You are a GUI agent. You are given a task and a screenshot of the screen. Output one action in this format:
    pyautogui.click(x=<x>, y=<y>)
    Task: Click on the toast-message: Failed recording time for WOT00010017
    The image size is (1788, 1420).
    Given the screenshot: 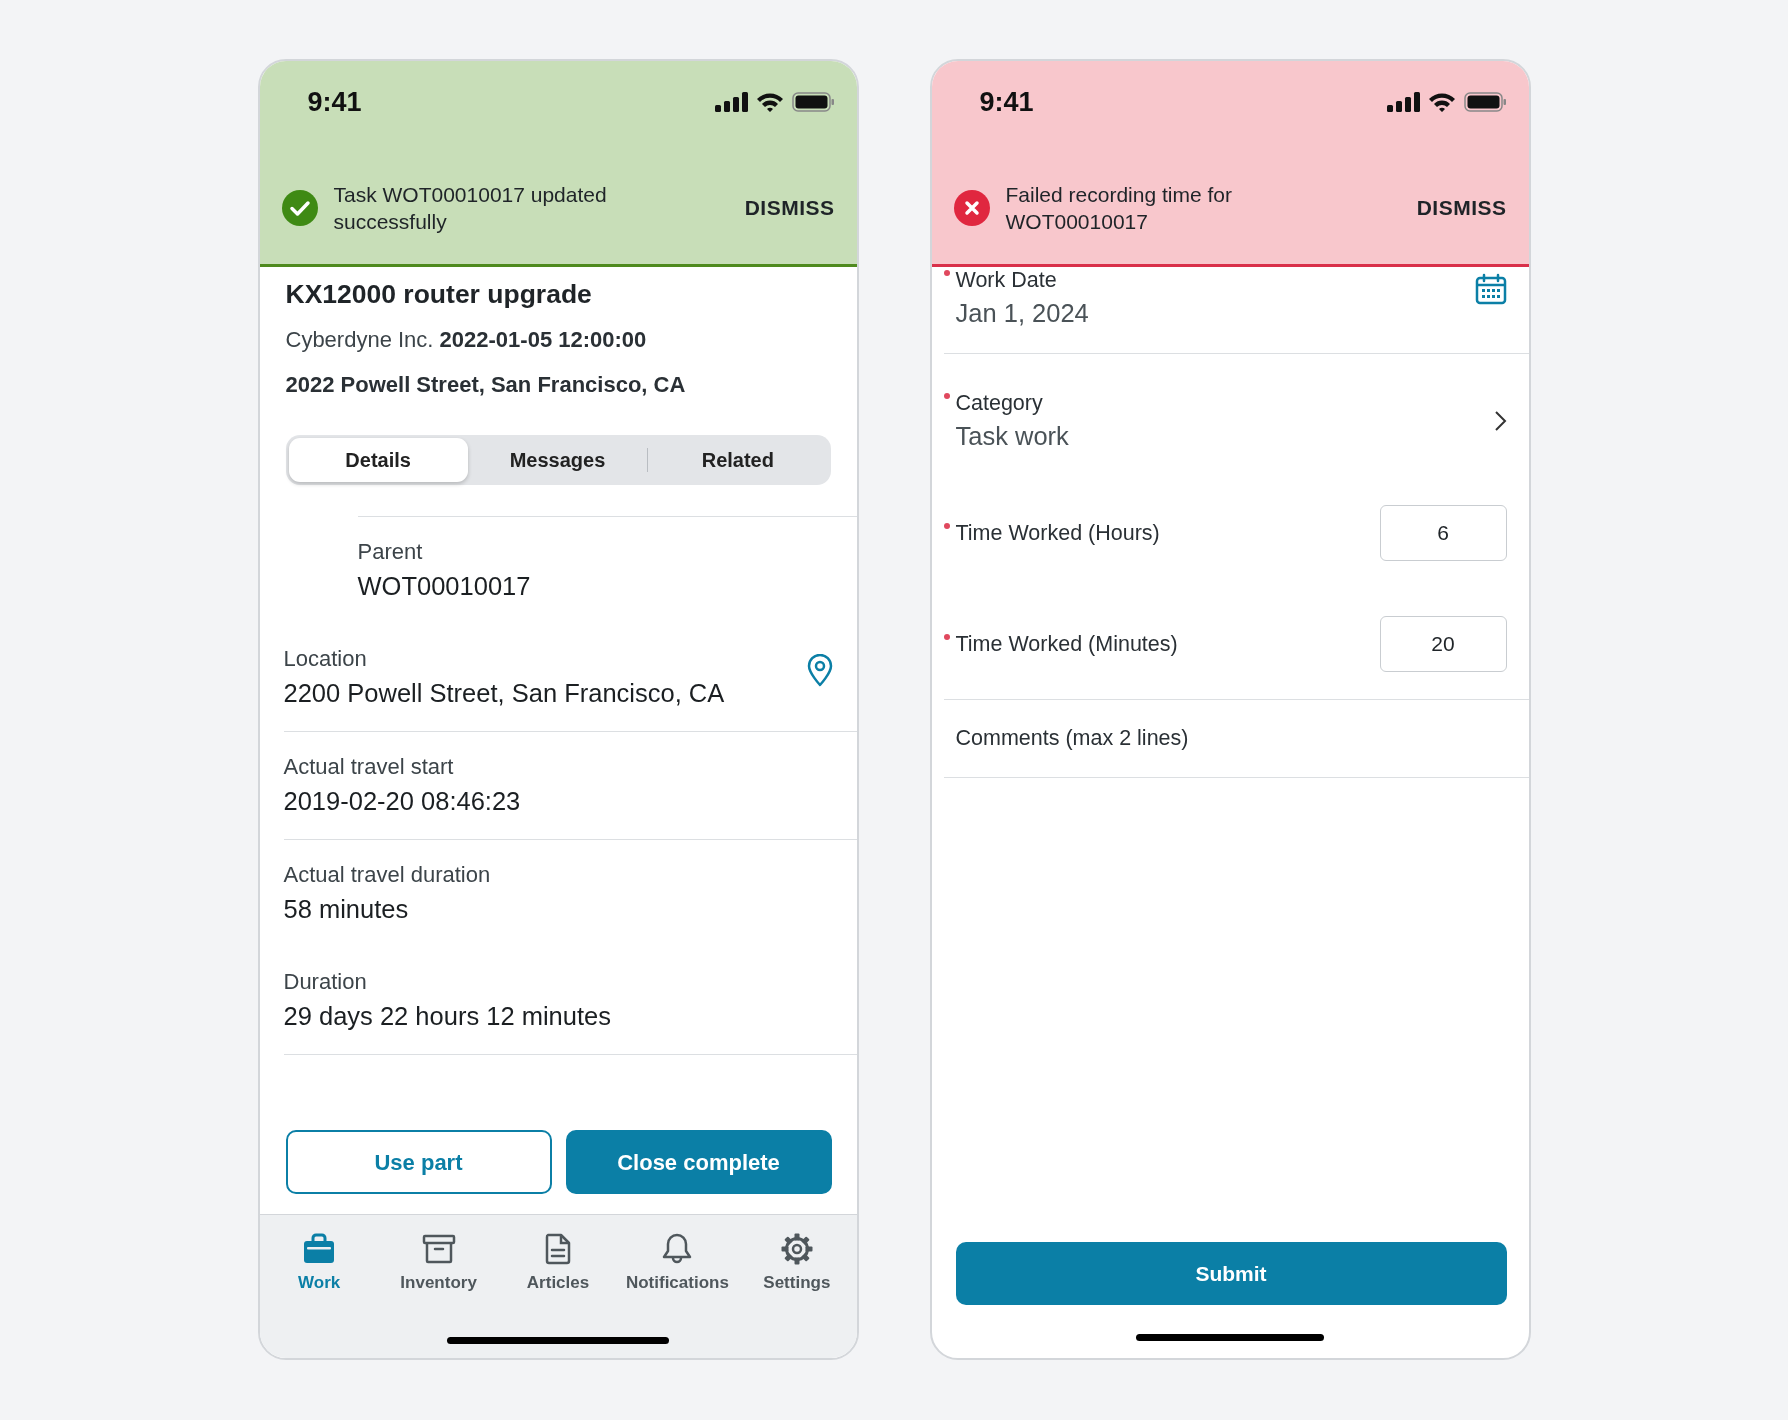 What is the action you would take?
    pyautogui.click(x=1119, y=208)
    